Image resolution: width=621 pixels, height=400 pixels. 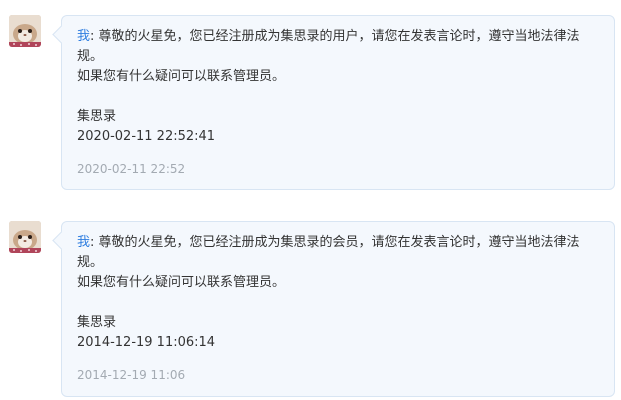 What do you see at coordinates (146, 342) in the screenshot?
I see `sent-datetime: 2014-12-19 11:06:14` at bounding box center [146, 342].